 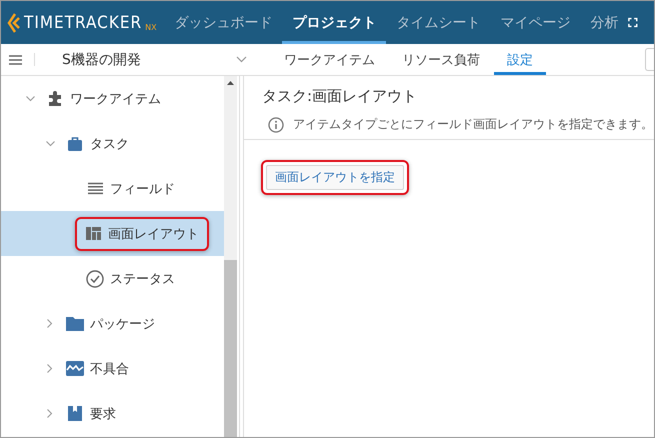 I want to click on tree-label: タスク, so click(x=109, y=144).